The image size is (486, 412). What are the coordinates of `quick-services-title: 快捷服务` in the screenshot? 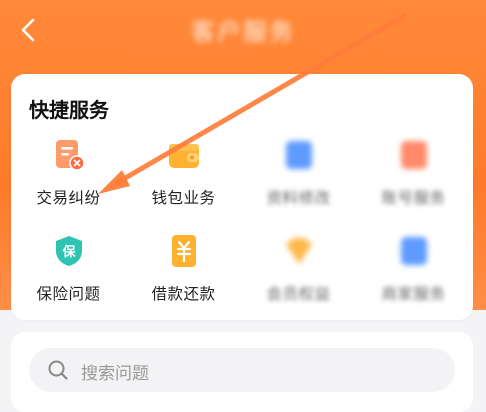 It's located at (69, 110).